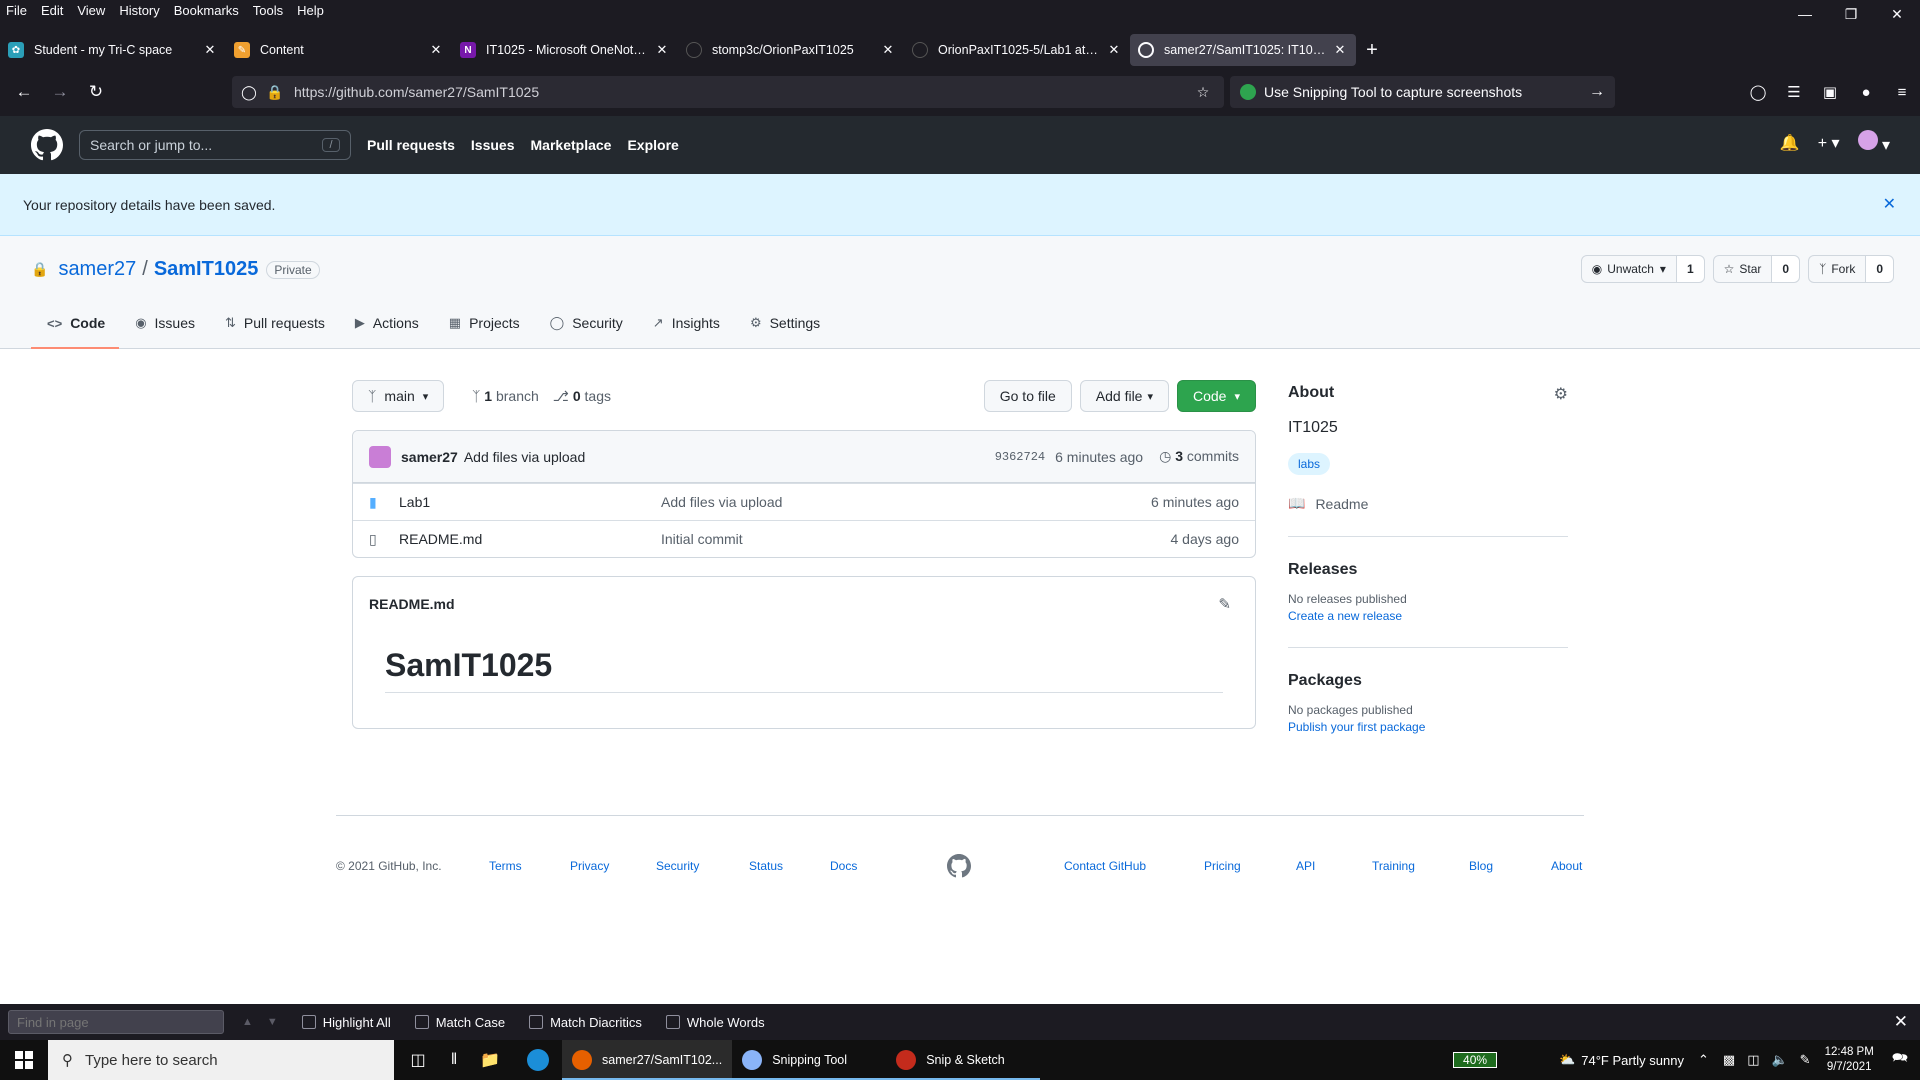 The image size is (1920, 1080). What do you see at coordinates (1703, 1060) in the screenshot?
I see `chevron-up-icon: ⌃` at bounding box center [1703, 1060].